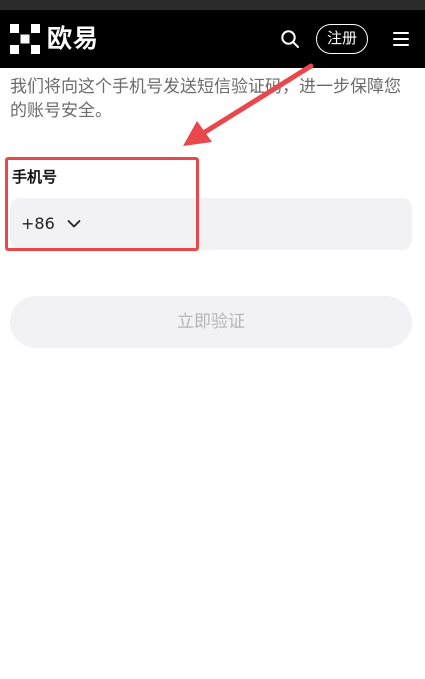  I want to click on top-navigation-bar: 欧易 注册, so click(212, 39).